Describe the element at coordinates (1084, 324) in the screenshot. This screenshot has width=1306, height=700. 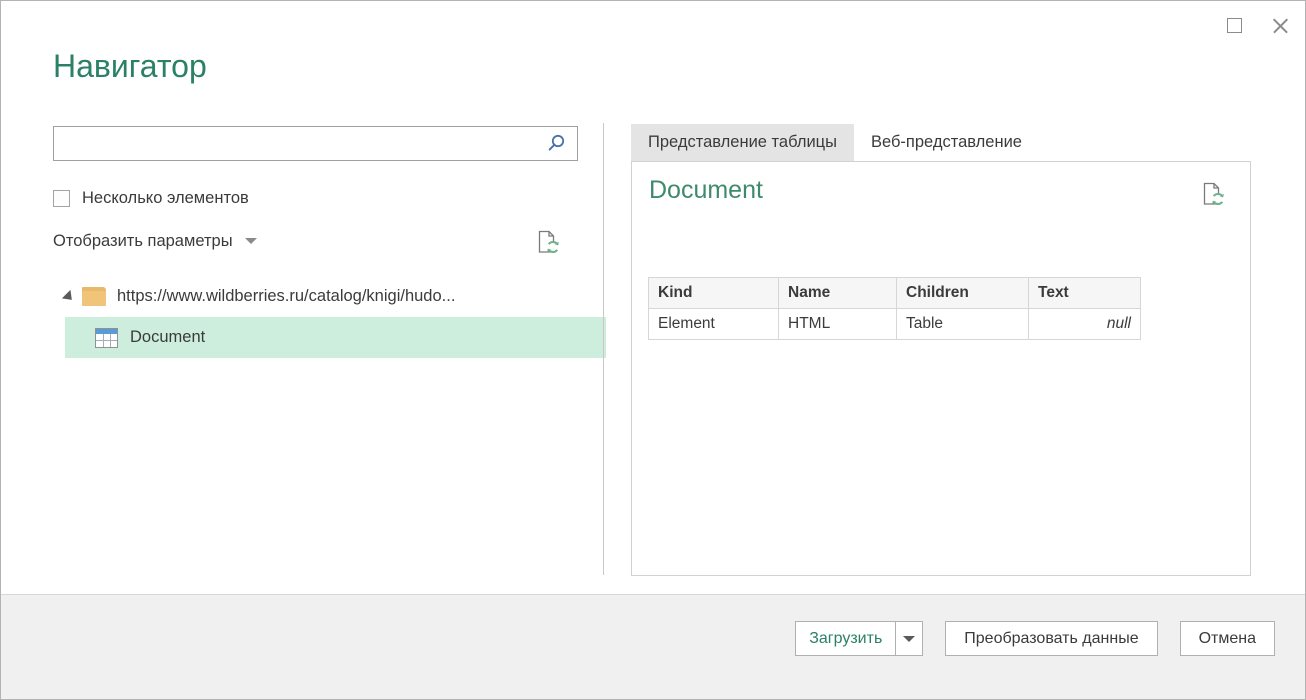
I see `cell-text: null` at that location.